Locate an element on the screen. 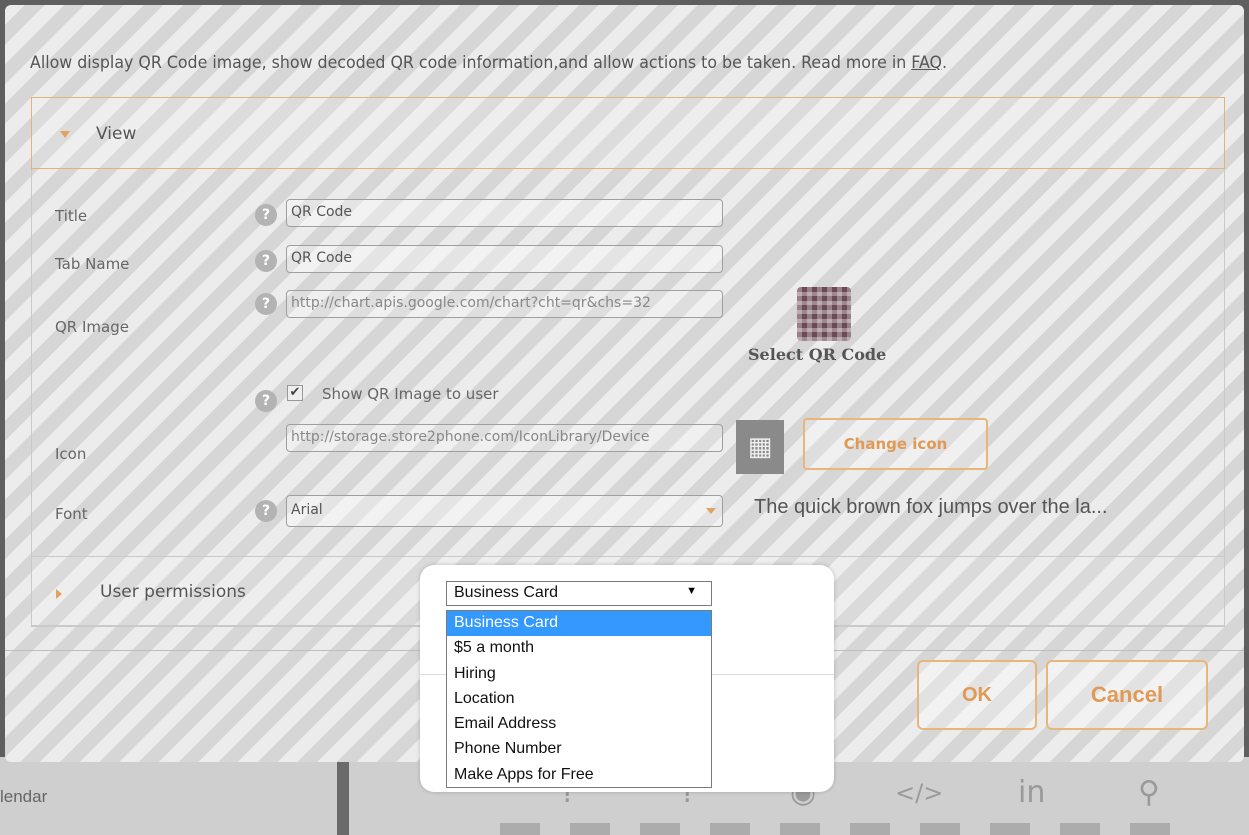  option-email-address: Email Address is located at coordinates (579, 724).